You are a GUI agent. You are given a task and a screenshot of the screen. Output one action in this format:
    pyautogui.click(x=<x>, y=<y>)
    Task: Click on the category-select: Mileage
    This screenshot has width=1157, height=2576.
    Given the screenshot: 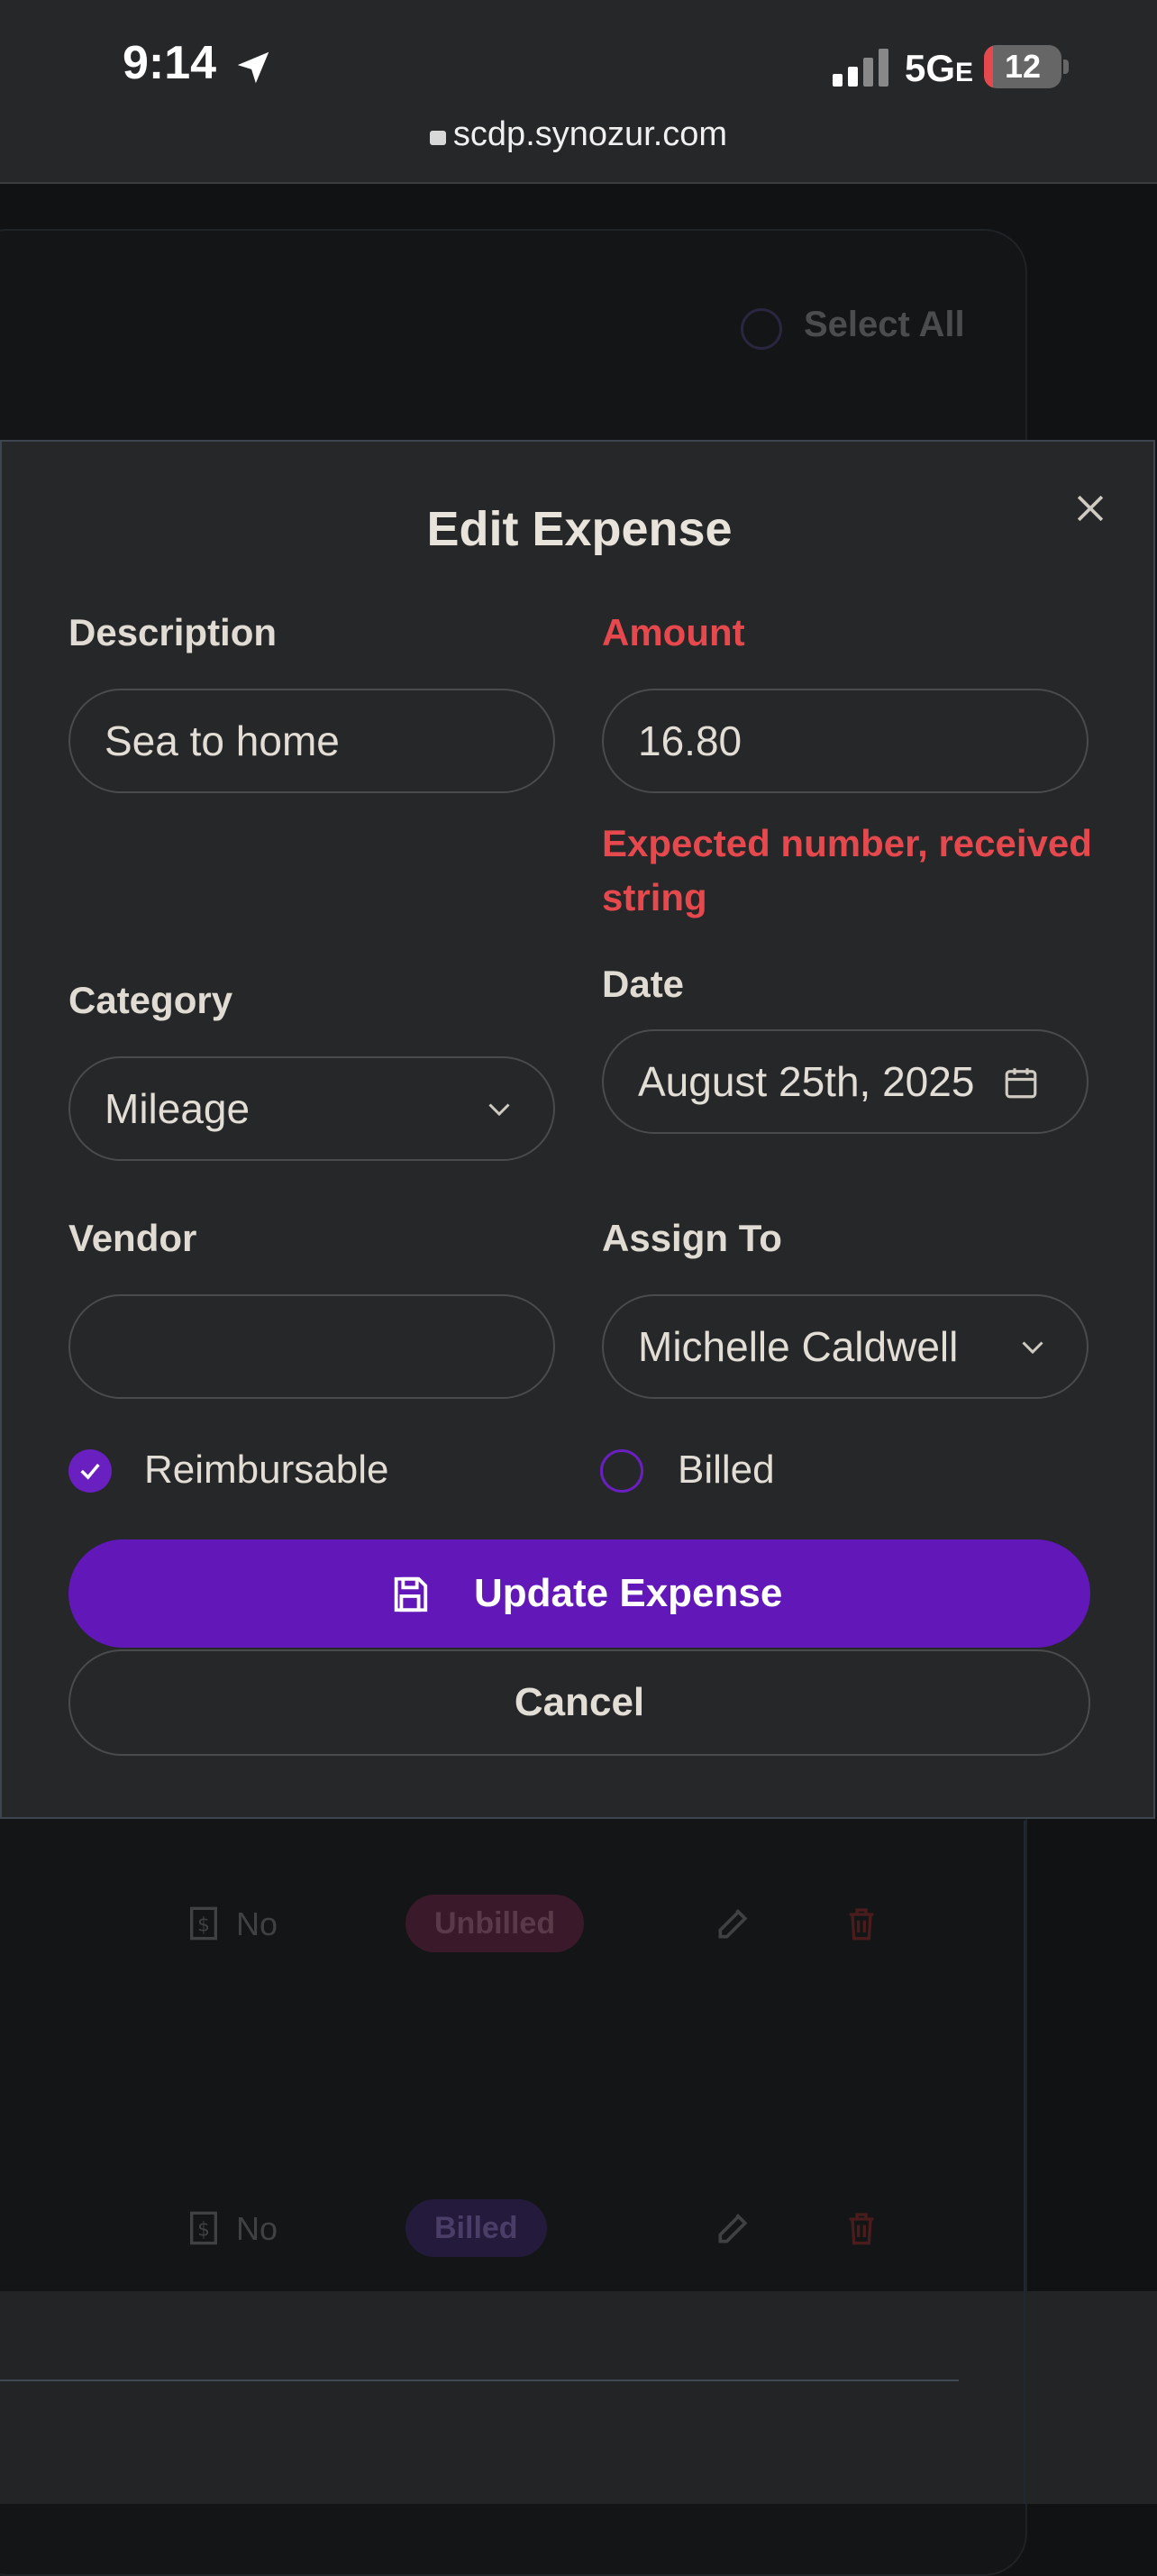 What is the action you would take?
    pyautogui.click(x=311, y=1108)
    